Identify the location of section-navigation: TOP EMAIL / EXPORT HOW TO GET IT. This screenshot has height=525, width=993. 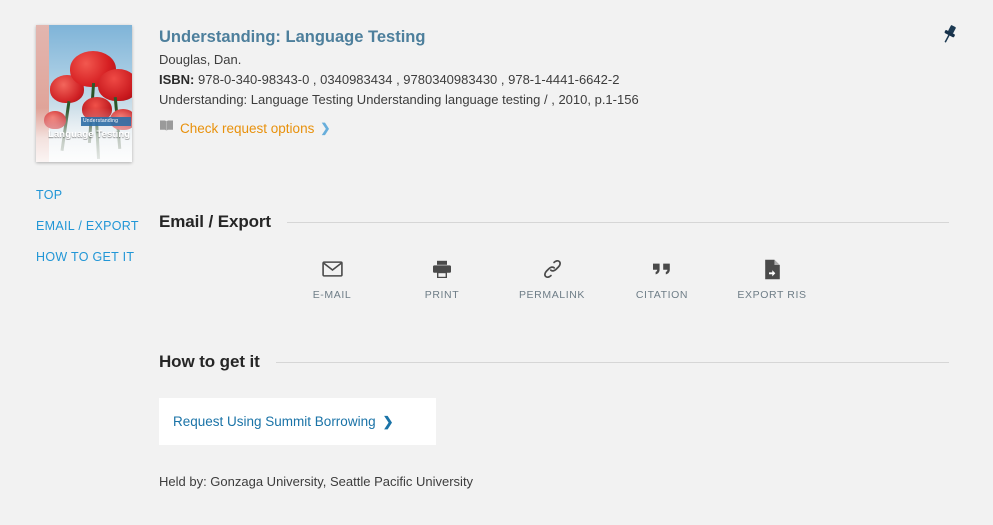
(91, 234).